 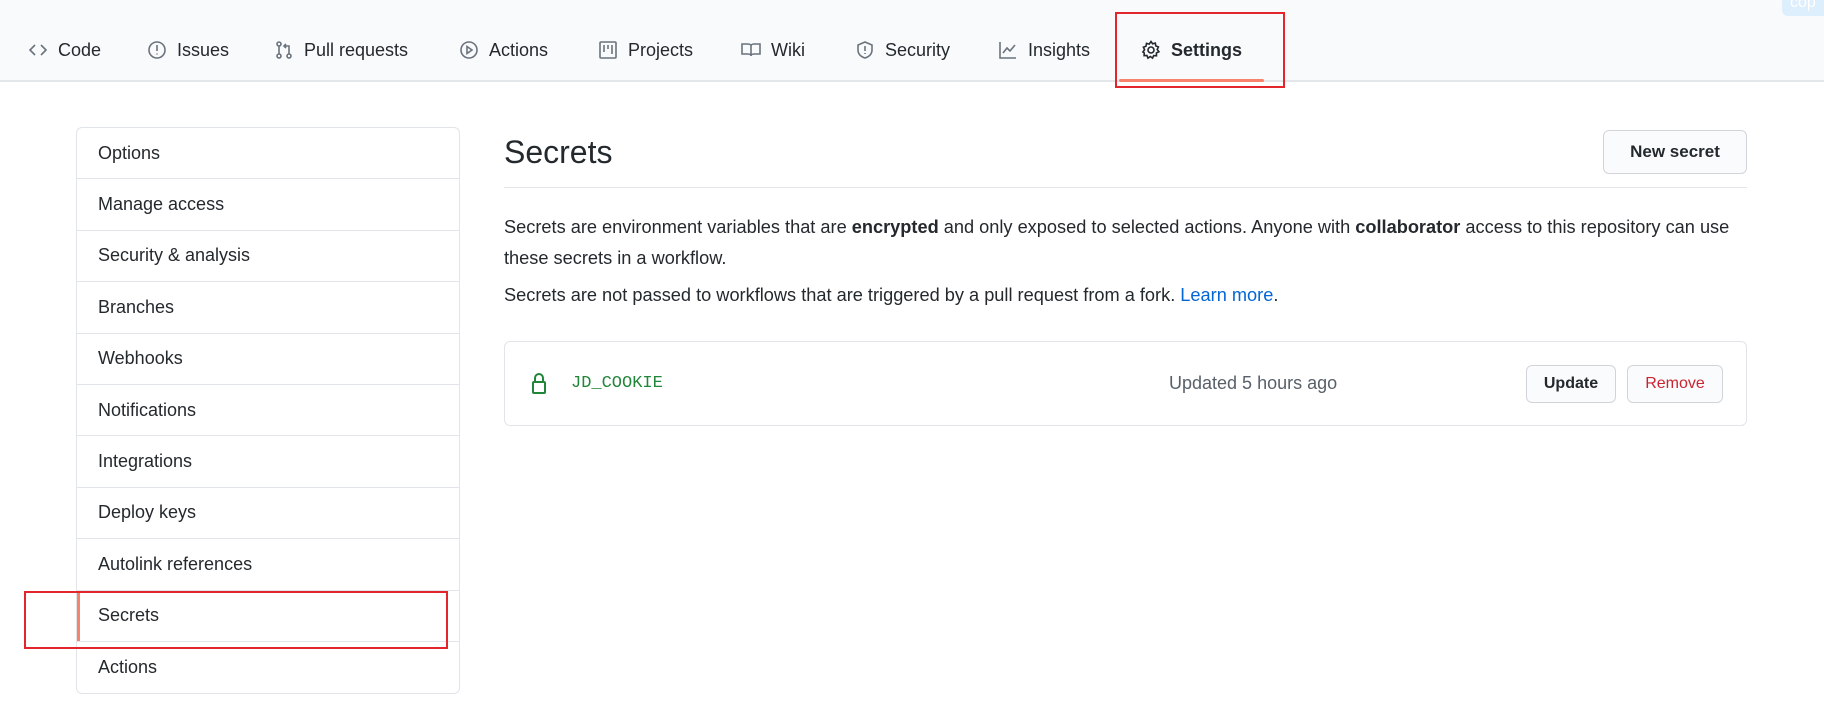 I want to click on tab-code: Code, so click(x=64, y=50).